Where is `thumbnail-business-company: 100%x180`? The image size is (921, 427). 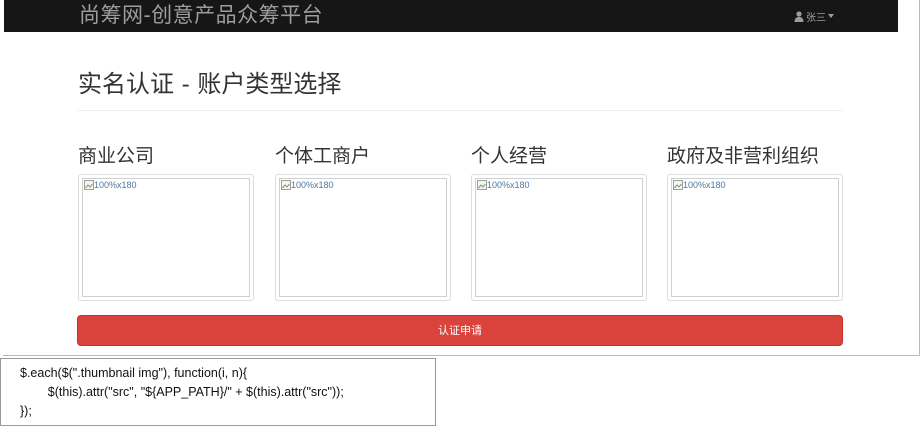 thumbnail-business-company: 100%x180 is located at coordinates (166, 237).